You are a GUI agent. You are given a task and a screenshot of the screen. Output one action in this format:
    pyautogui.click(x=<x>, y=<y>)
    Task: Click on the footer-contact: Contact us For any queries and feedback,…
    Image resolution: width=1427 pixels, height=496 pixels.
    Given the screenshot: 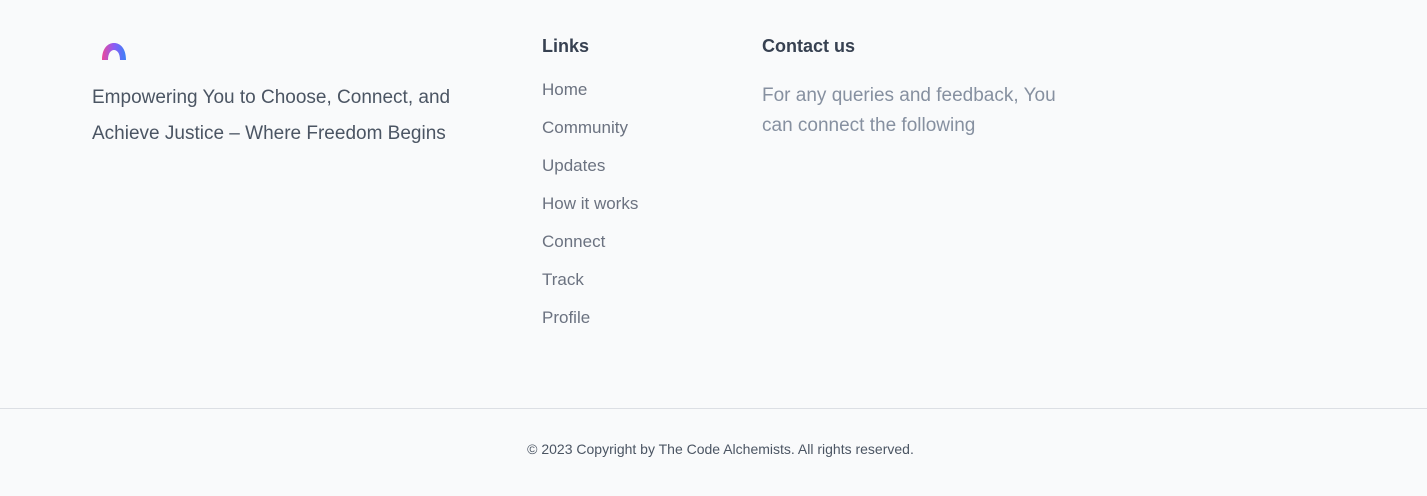 What is the action you would take?
    pyautogui.click(x=922, y=87)
    